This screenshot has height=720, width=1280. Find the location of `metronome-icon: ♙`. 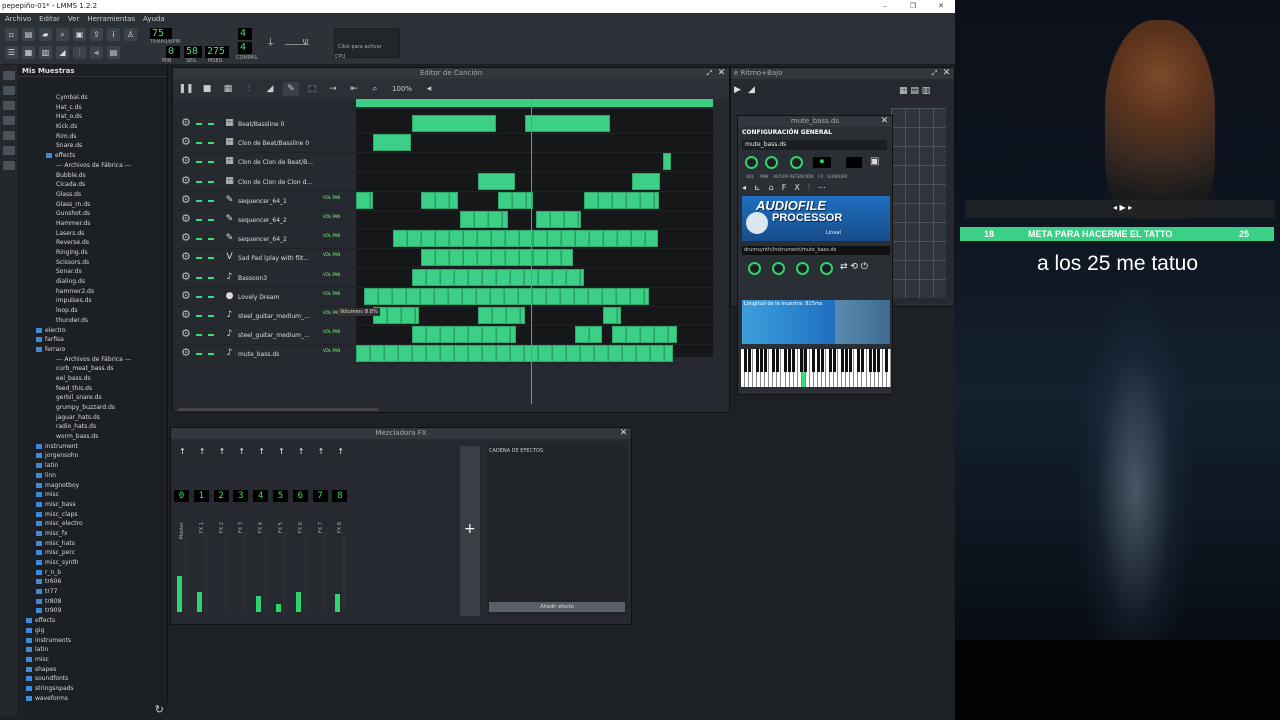

metronome-icon: ♙ is located at coordinates (130, 34).